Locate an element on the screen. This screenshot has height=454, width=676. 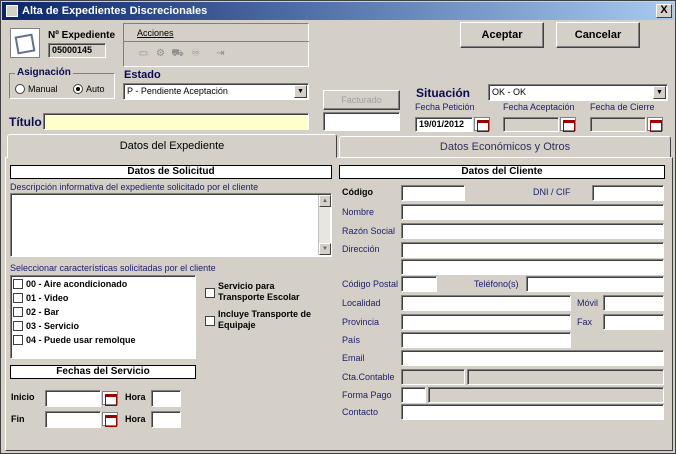
escolar-label: Servicio para Transporte Escolar is located at coordinates (268, 292).